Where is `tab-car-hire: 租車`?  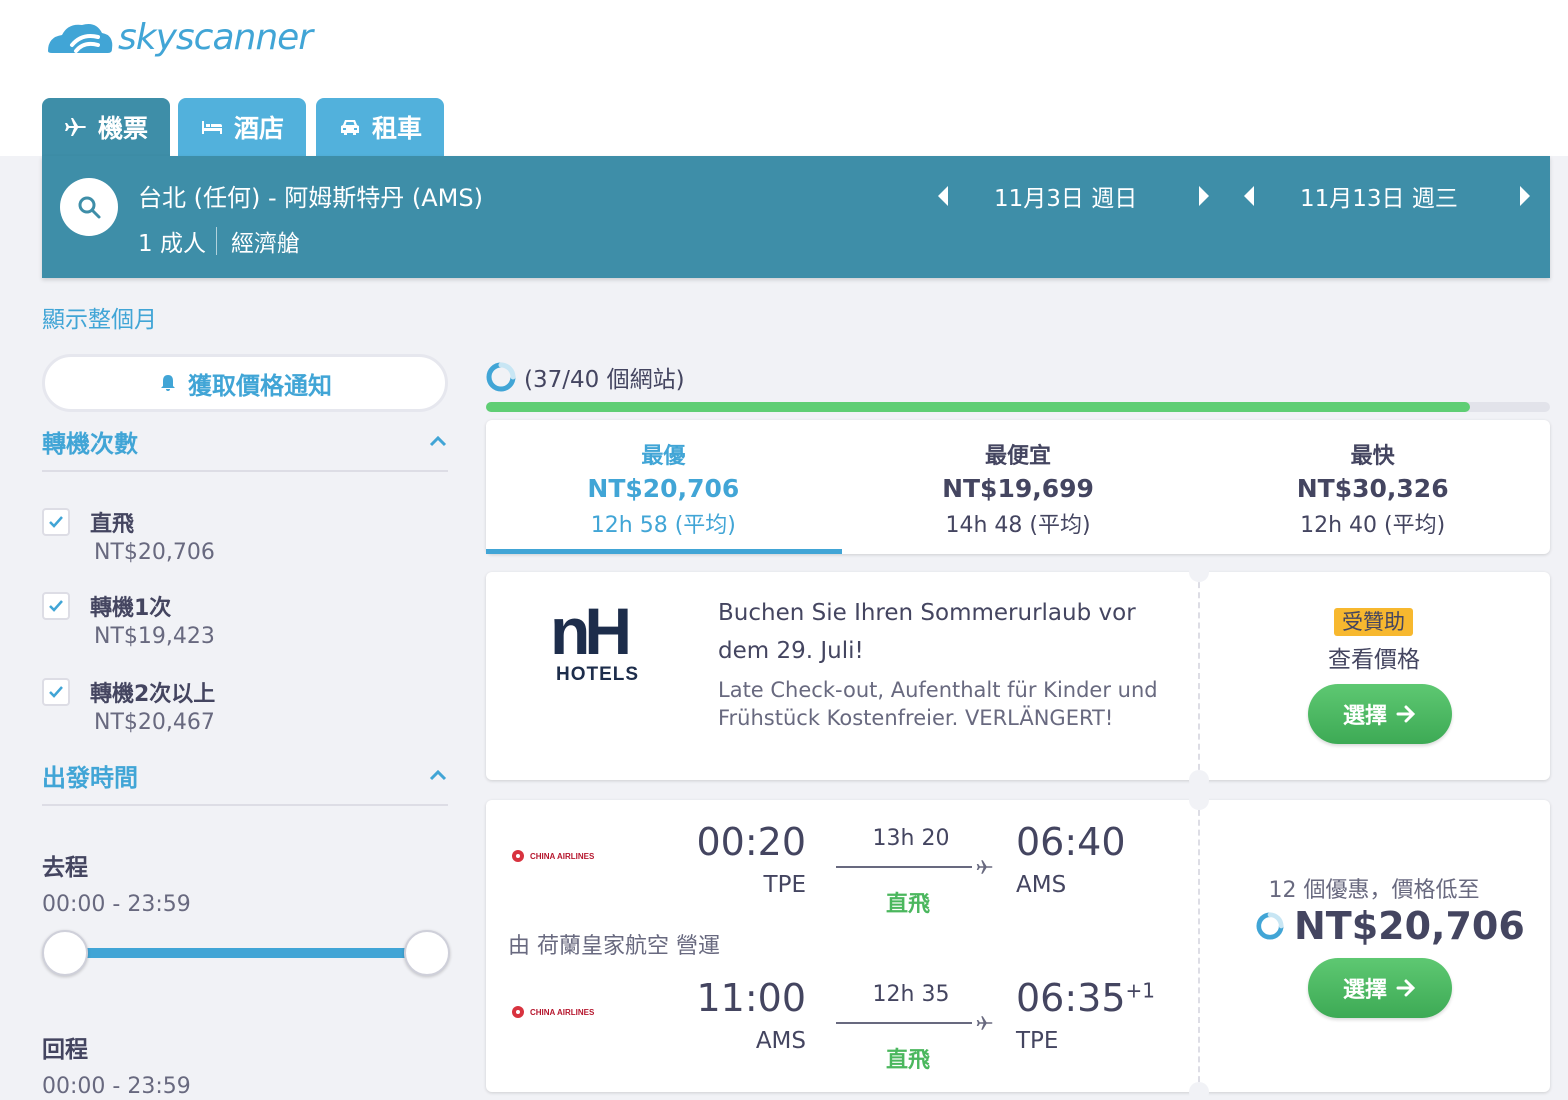 tab-car-hire: 租車 is located at coordinates (380, 127).